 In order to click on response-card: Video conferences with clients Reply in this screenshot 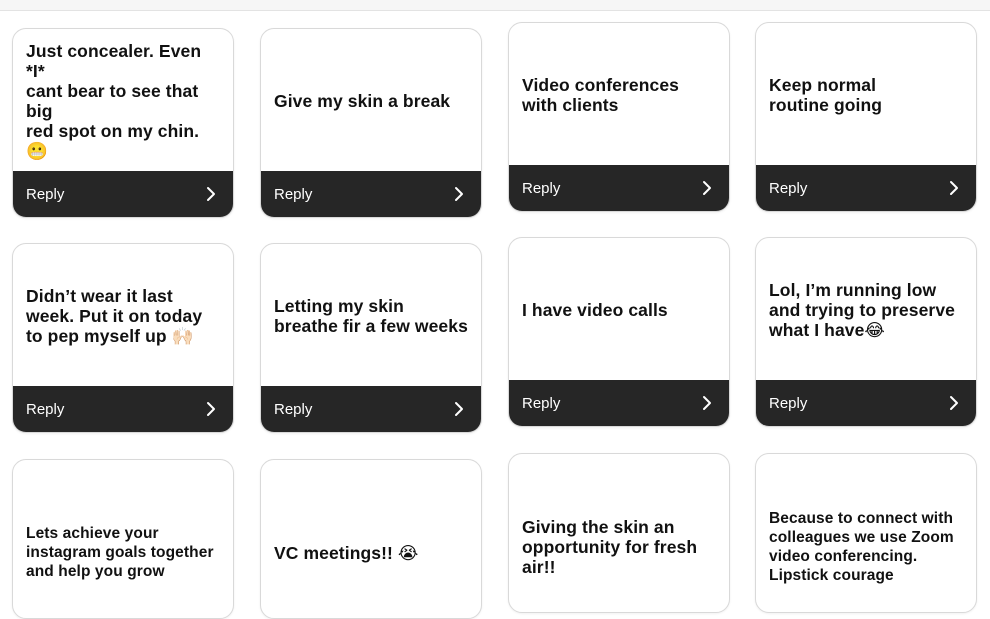, I will do `click(619, 117)`.